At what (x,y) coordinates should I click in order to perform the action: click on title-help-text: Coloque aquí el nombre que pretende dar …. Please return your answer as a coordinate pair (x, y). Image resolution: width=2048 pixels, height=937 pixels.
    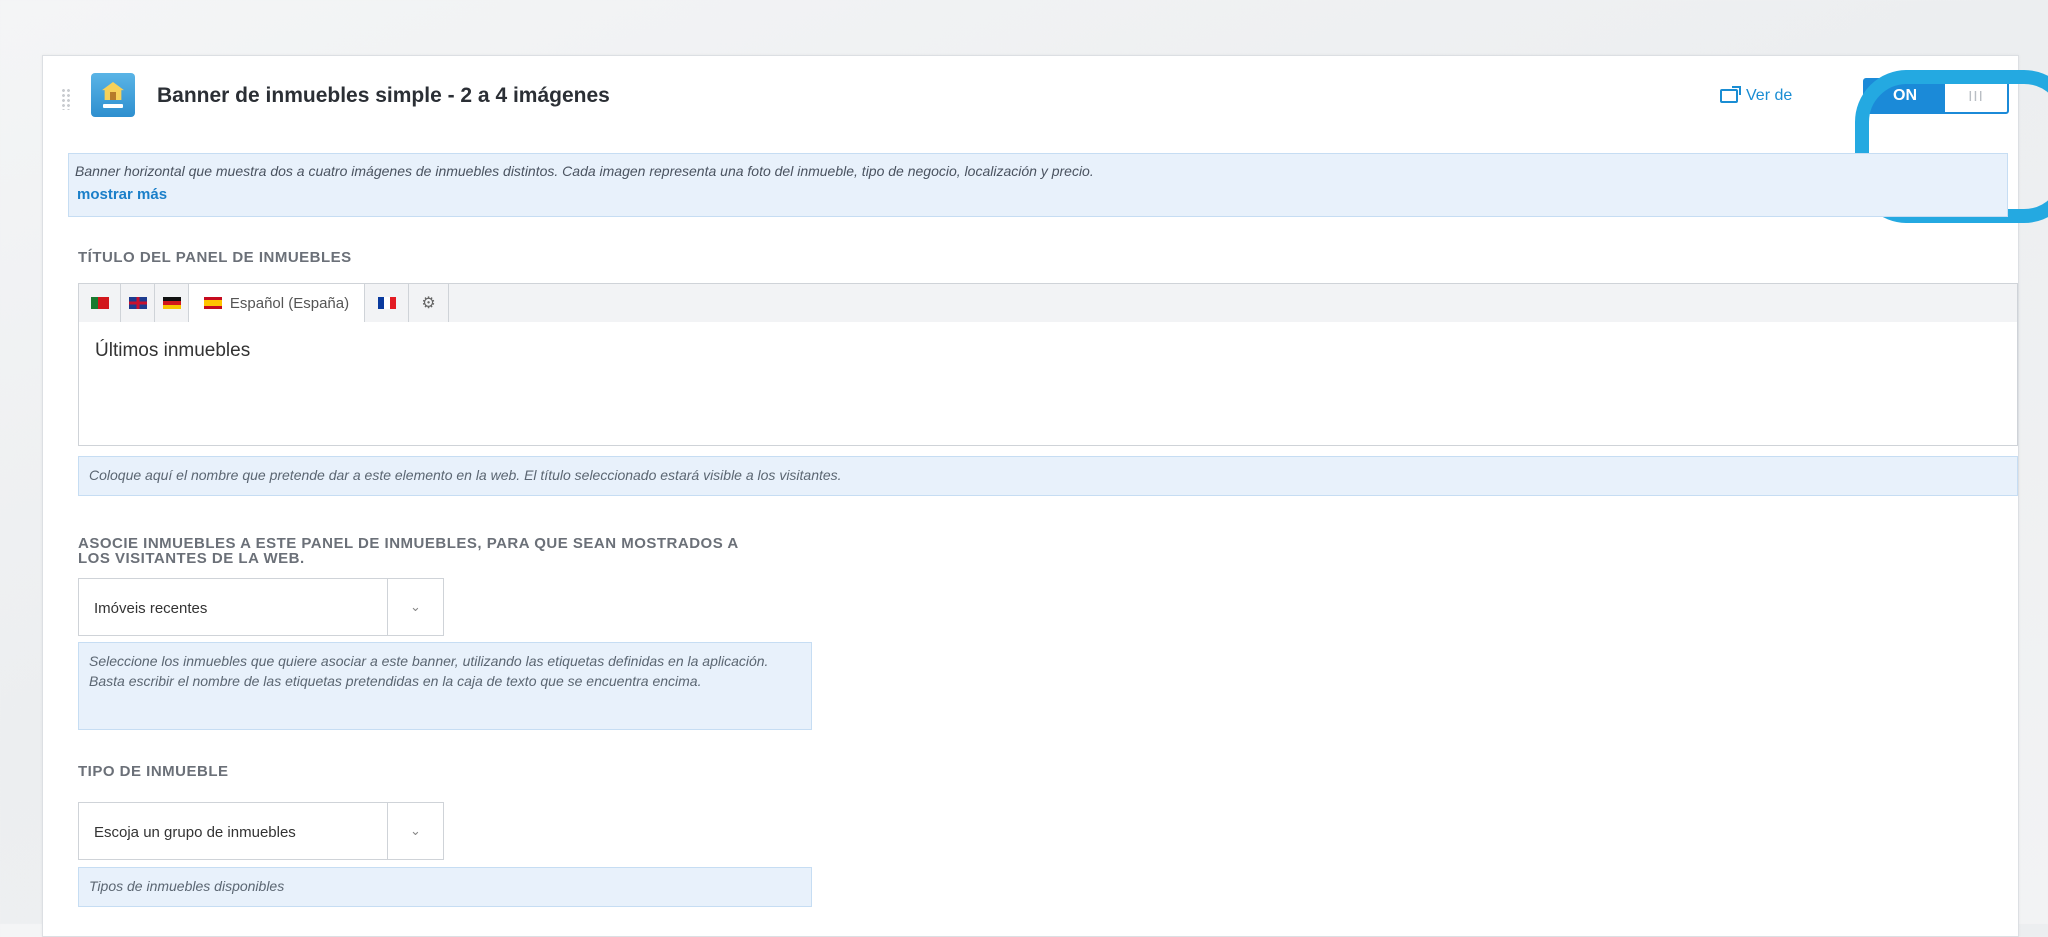
    Looking at the image, I should click on (465, 475).